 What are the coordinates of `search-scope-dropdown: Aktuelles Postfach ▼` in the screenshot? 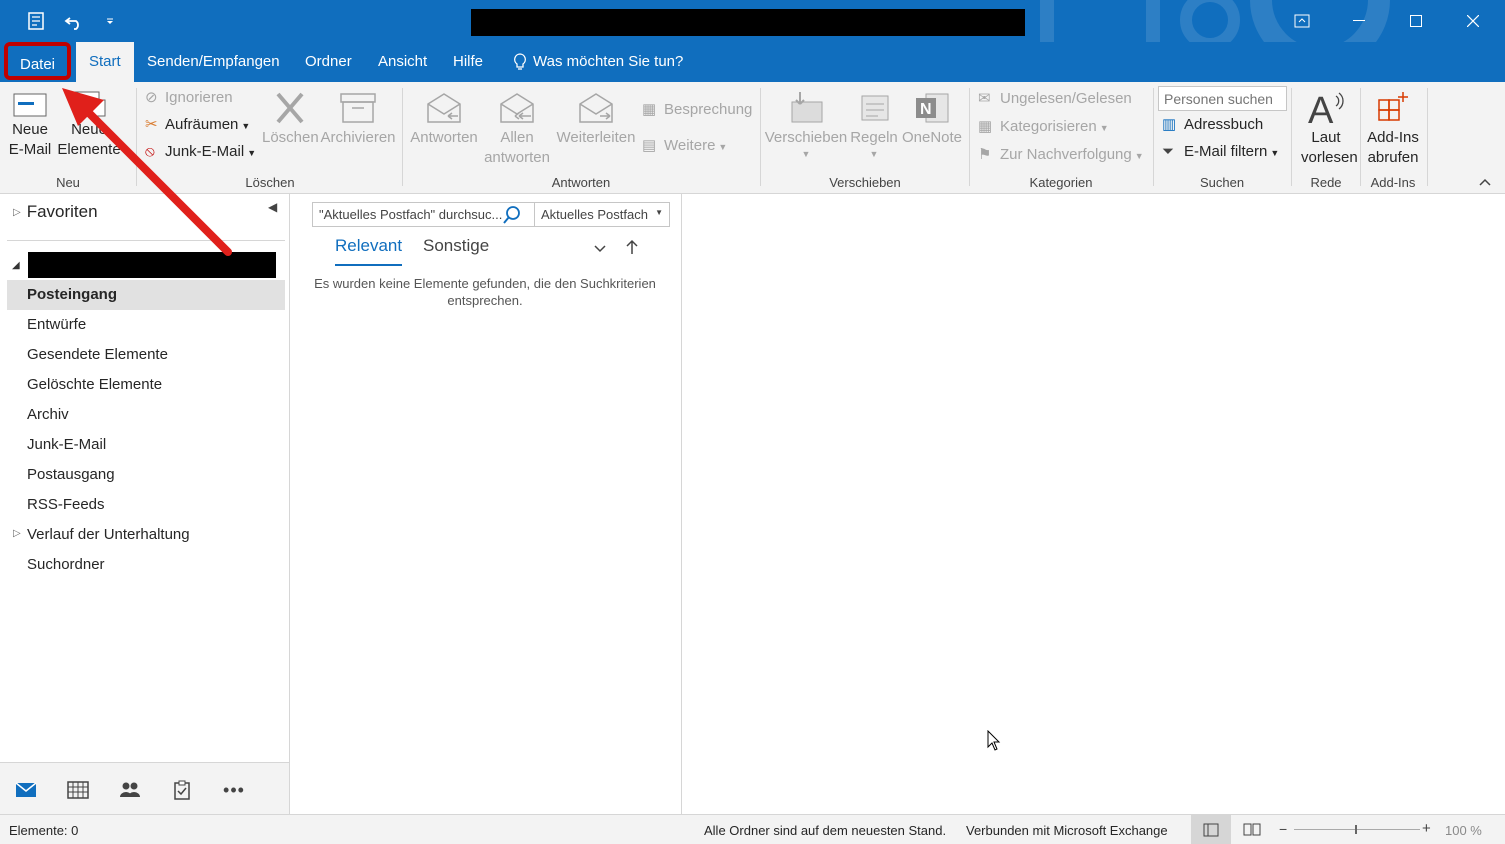 It's located at (602, 214).